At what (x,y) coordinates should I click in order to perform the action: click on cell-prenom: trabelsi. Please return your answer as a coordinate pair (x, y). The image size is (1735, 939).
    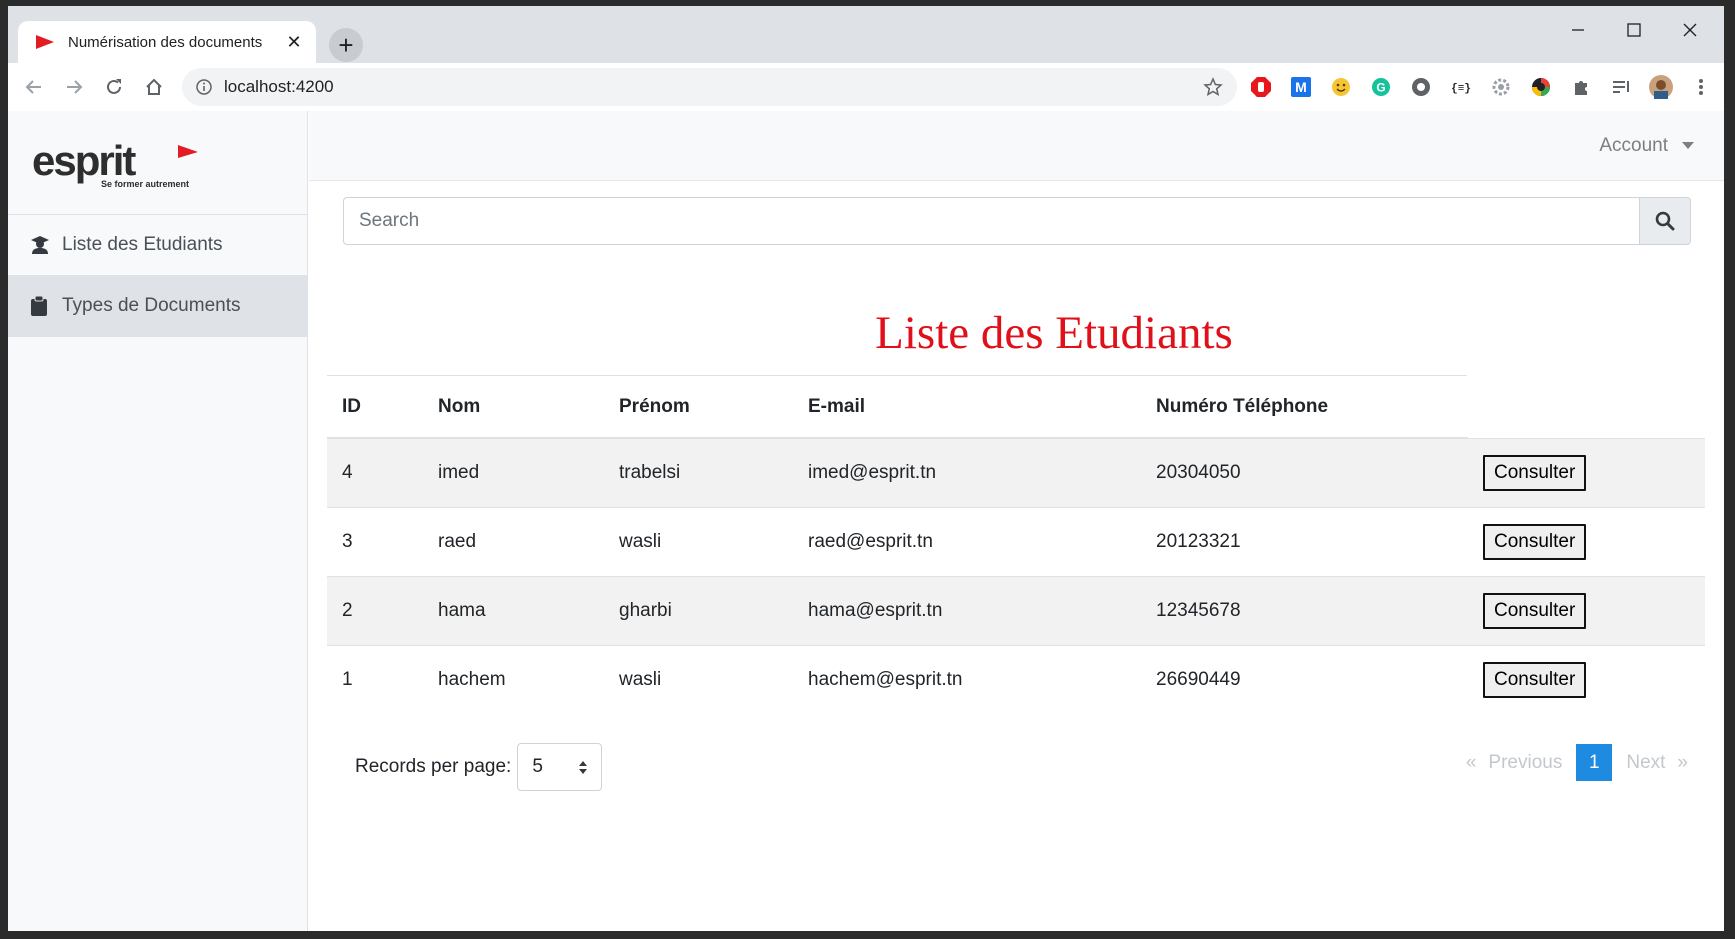
    Looking at the image, I should click on (698, 472).